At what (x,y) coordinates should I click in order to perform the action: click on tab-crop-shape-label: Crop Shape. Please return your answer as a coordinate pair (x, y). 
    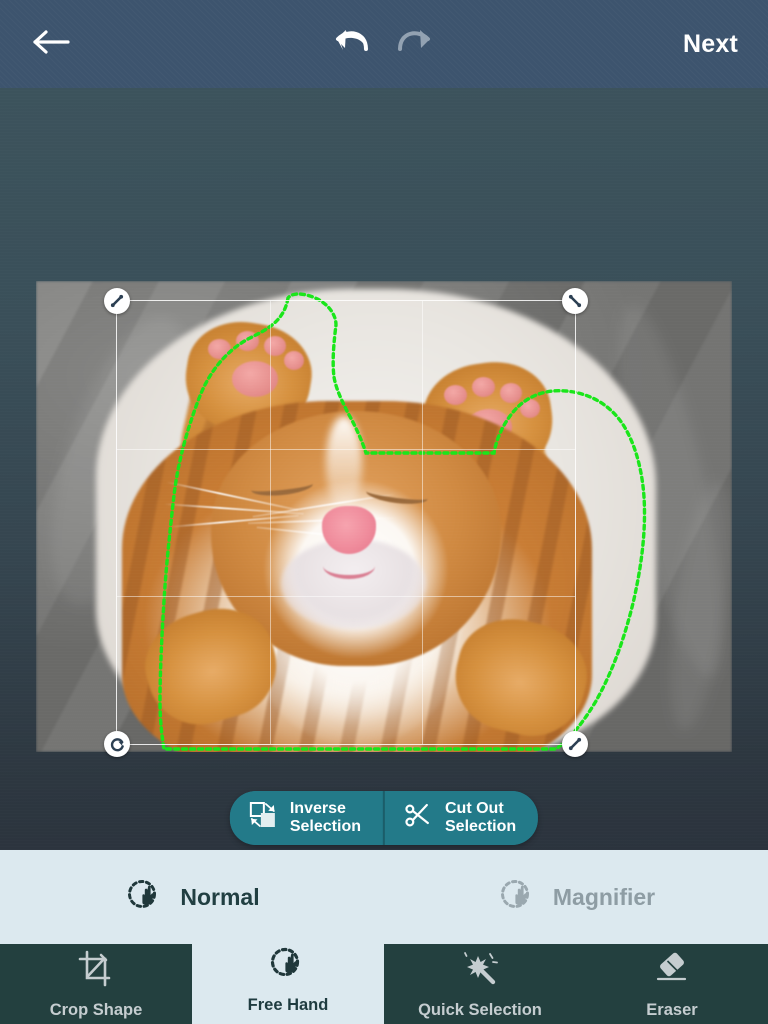
    Looking at the image, I should click on (96, 1009).